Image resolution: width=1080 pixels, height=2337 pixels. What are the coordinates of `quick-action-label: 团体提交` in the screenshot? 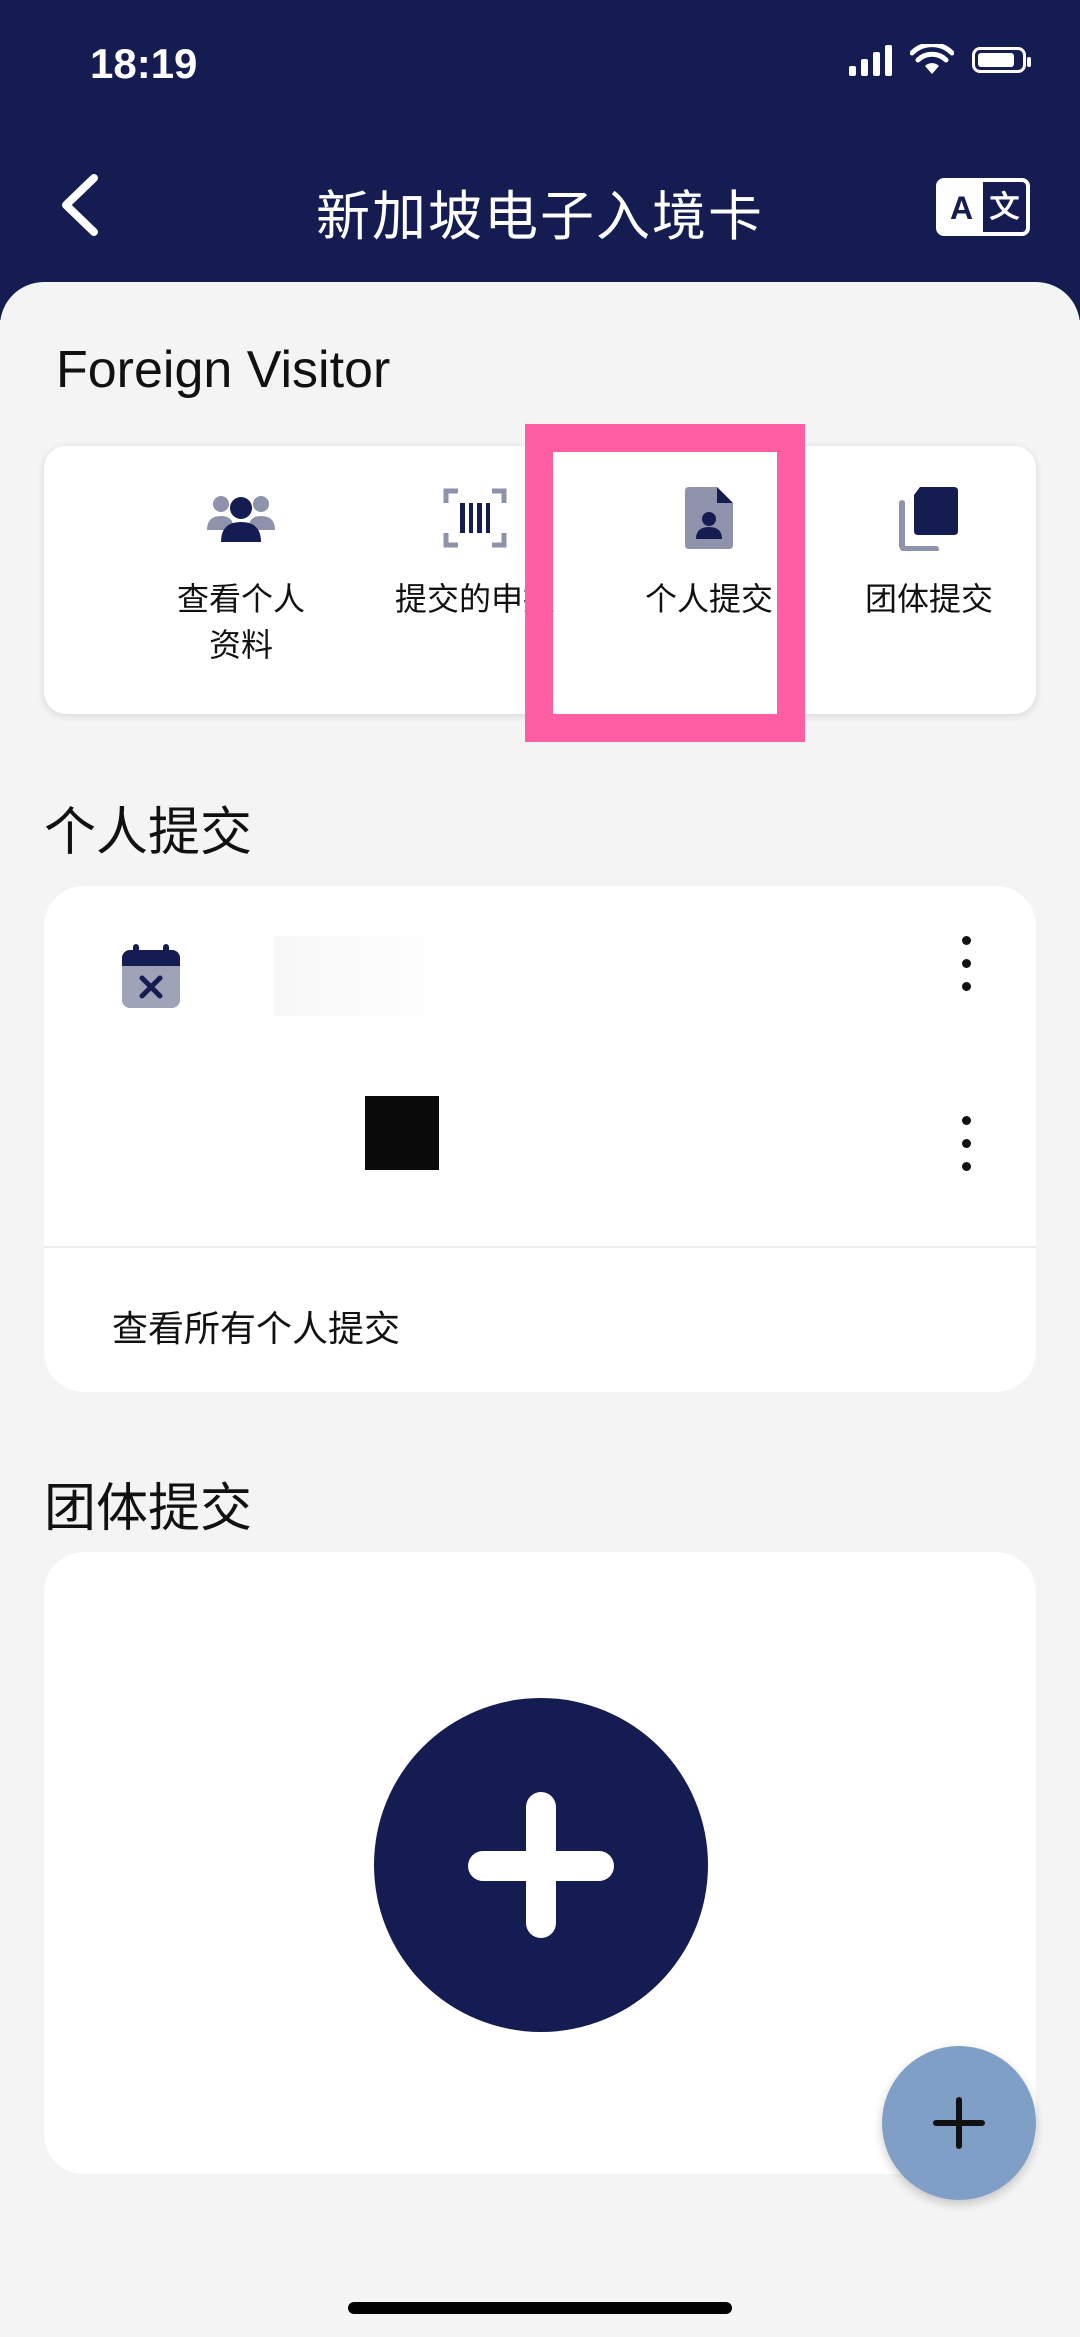 It's located at (928, 599).